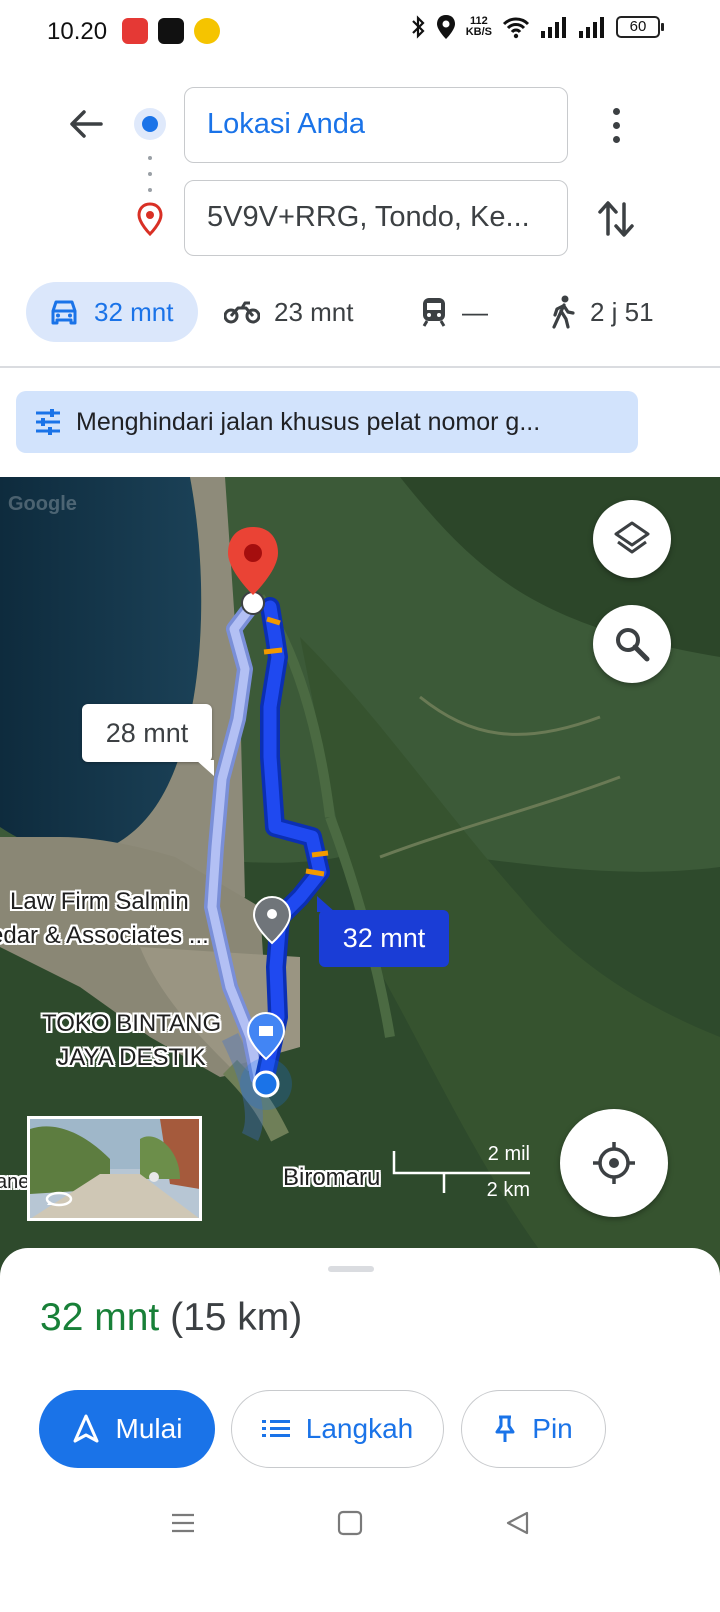  I want to click on start-label: Mulai, so click(149, 1428).